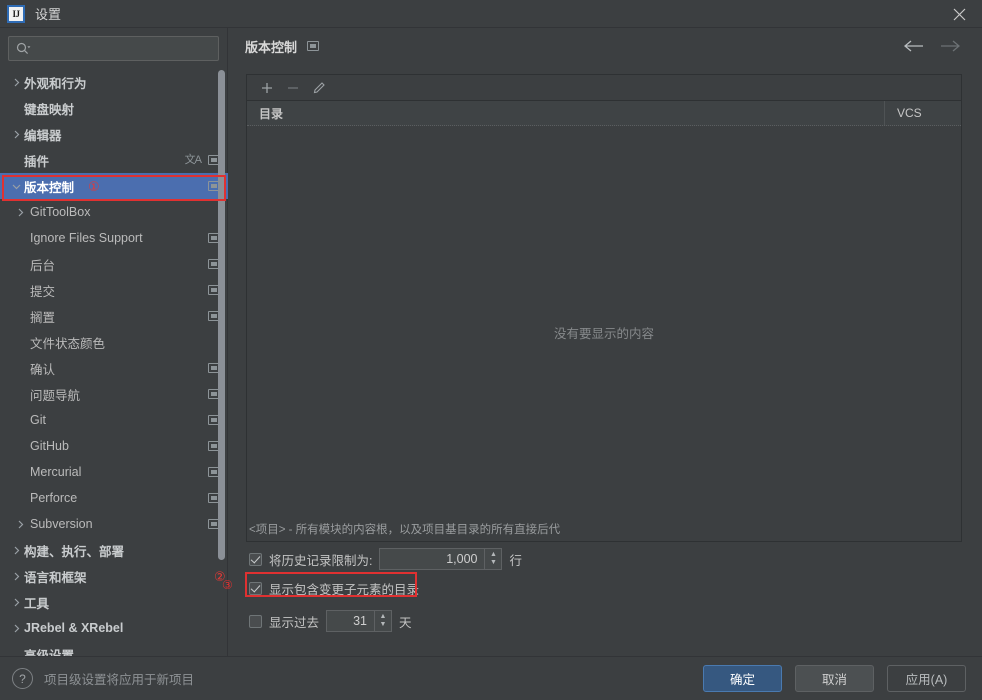 The height and width of the screenshot is (700, 982). I want to click on sidebar-item-20: 工具, so click(114, 602).